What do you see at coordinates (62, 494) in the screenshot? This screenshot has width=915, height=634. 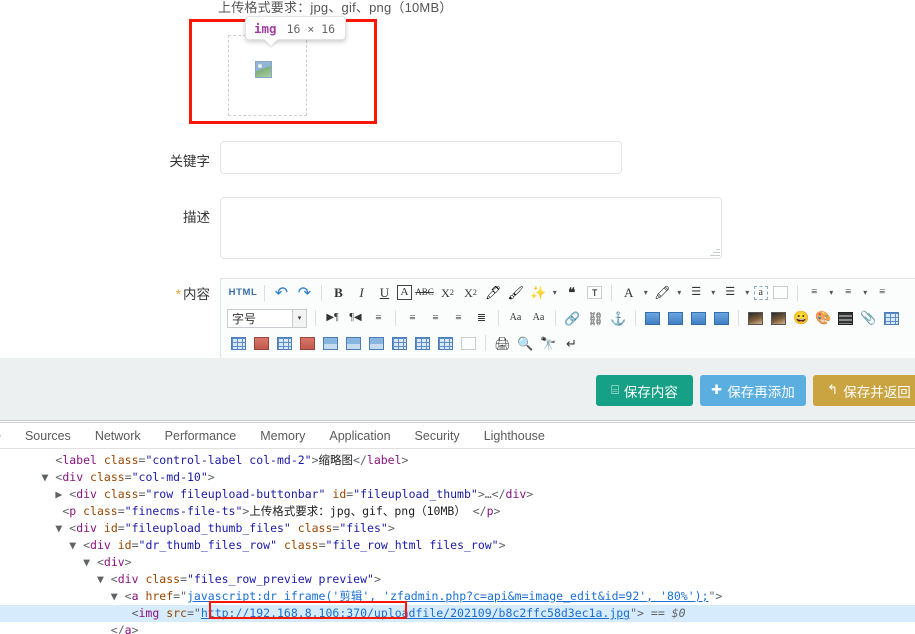 I see `expand-triangle-right-icon: ▶` at bounding box center [62, 494].